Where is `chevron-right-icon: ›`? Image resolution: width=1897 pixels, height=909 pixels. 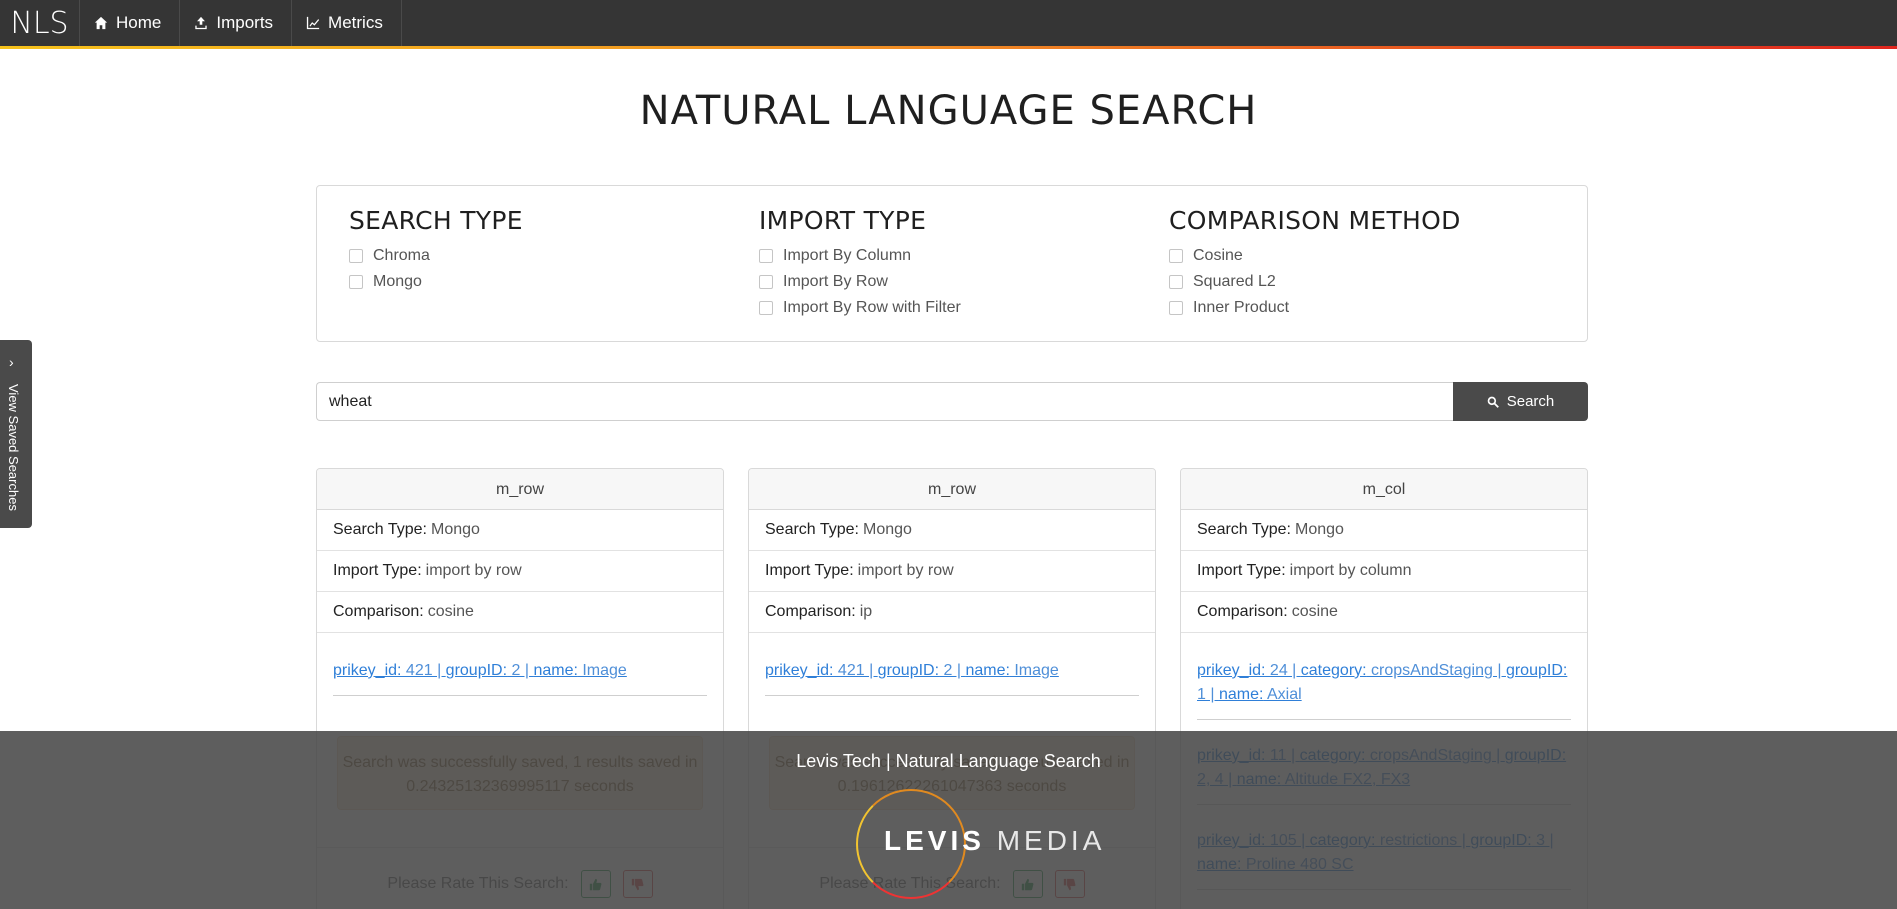 chevron-right-icon: › is located at coordinates (11, 362).